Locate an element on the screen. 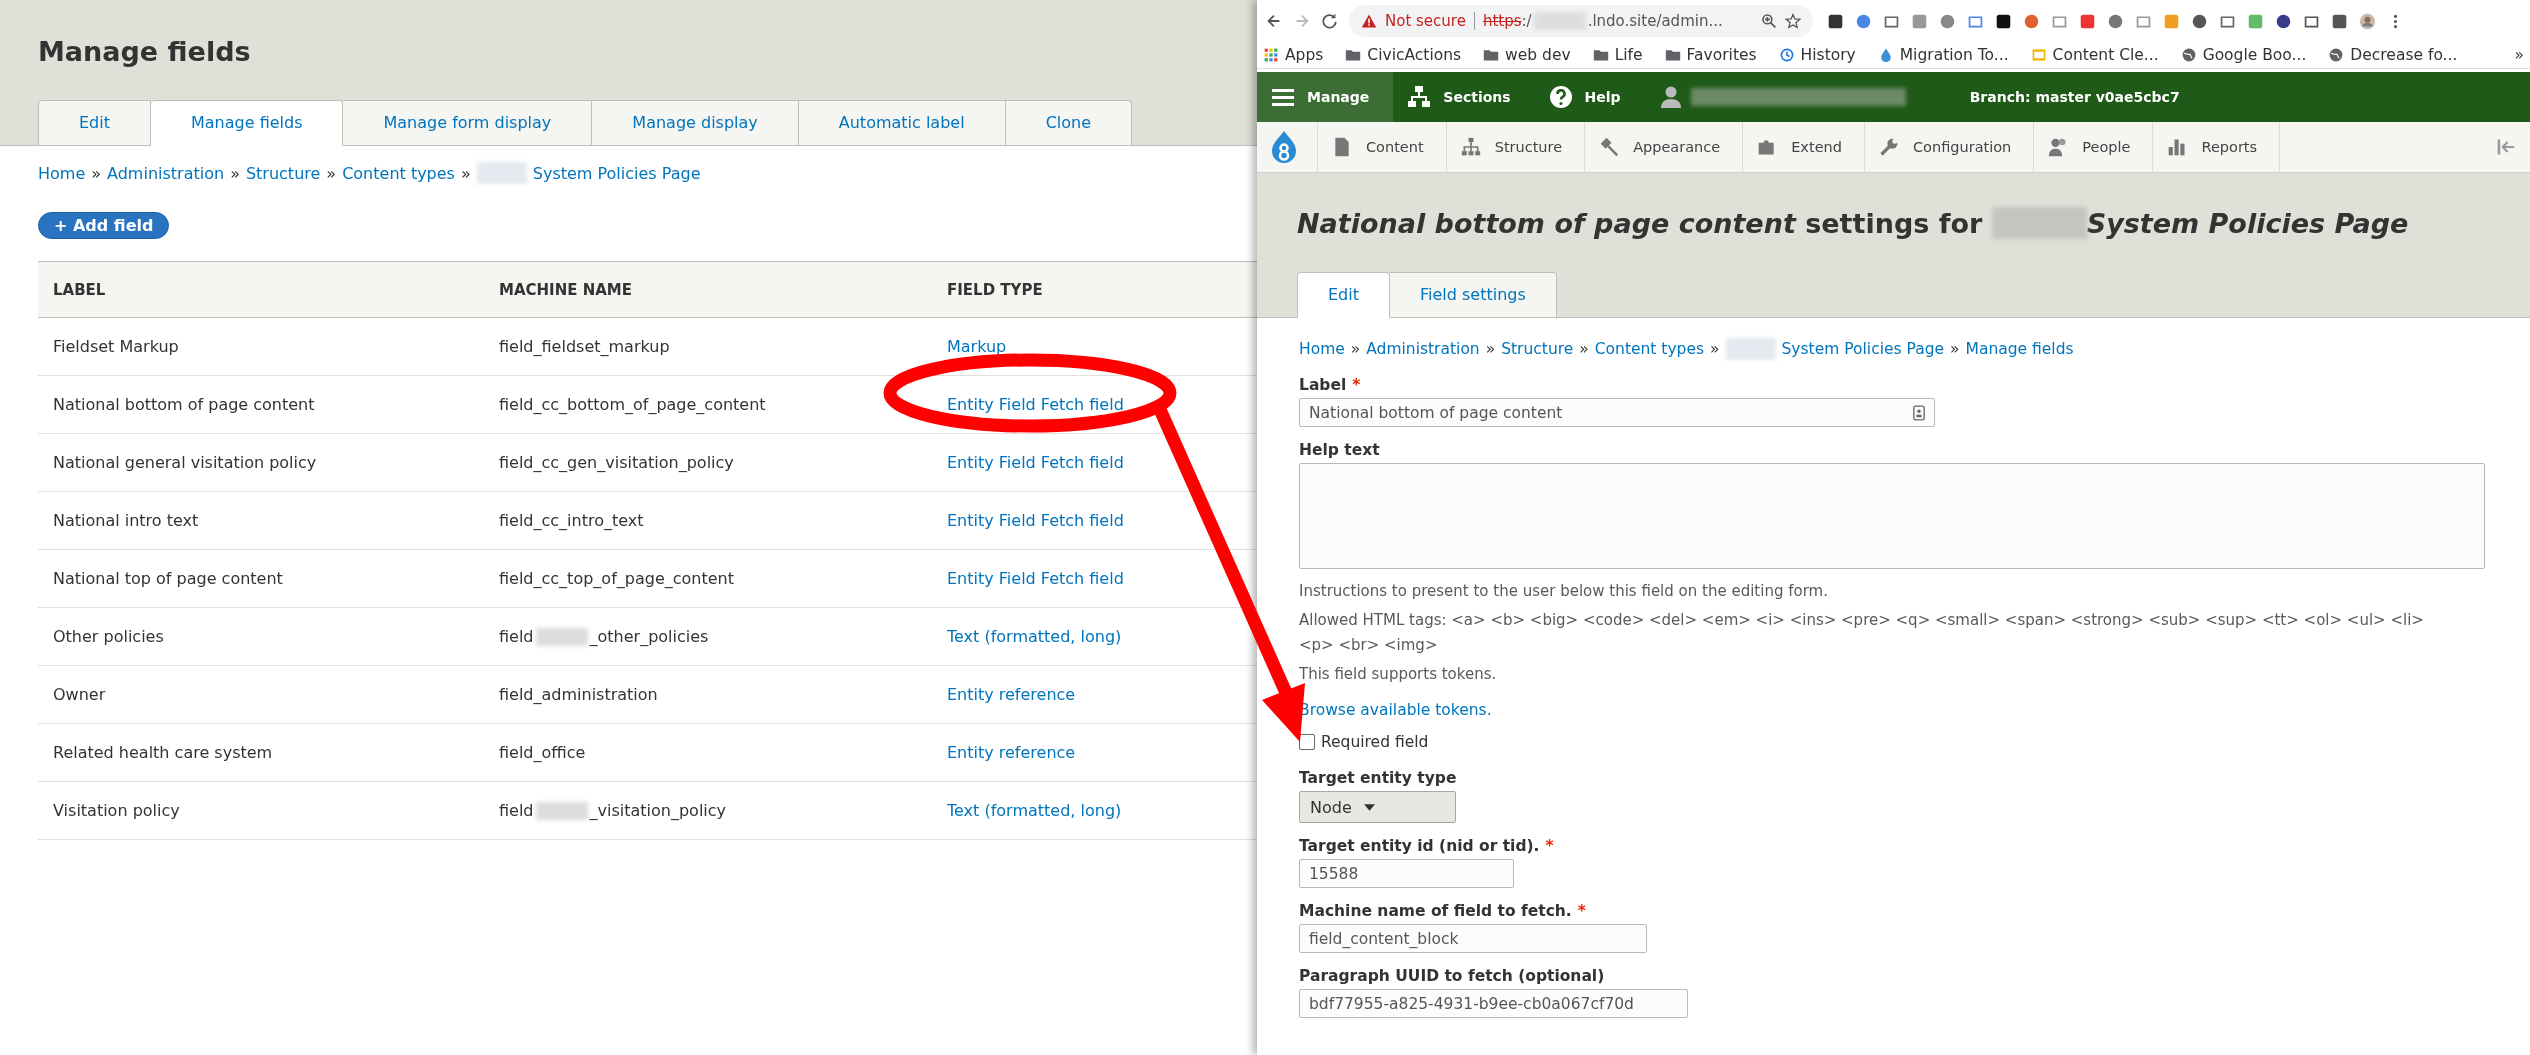 This screenshot has width=2530, height=1055. caret-icon is located at coordinates (1369, 807).